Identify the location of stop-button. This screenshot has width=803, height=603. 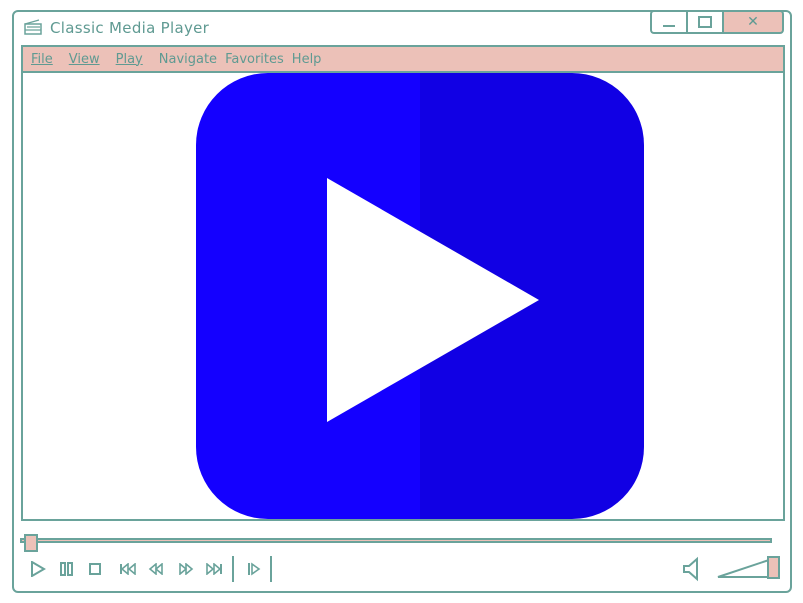
(95, 569).